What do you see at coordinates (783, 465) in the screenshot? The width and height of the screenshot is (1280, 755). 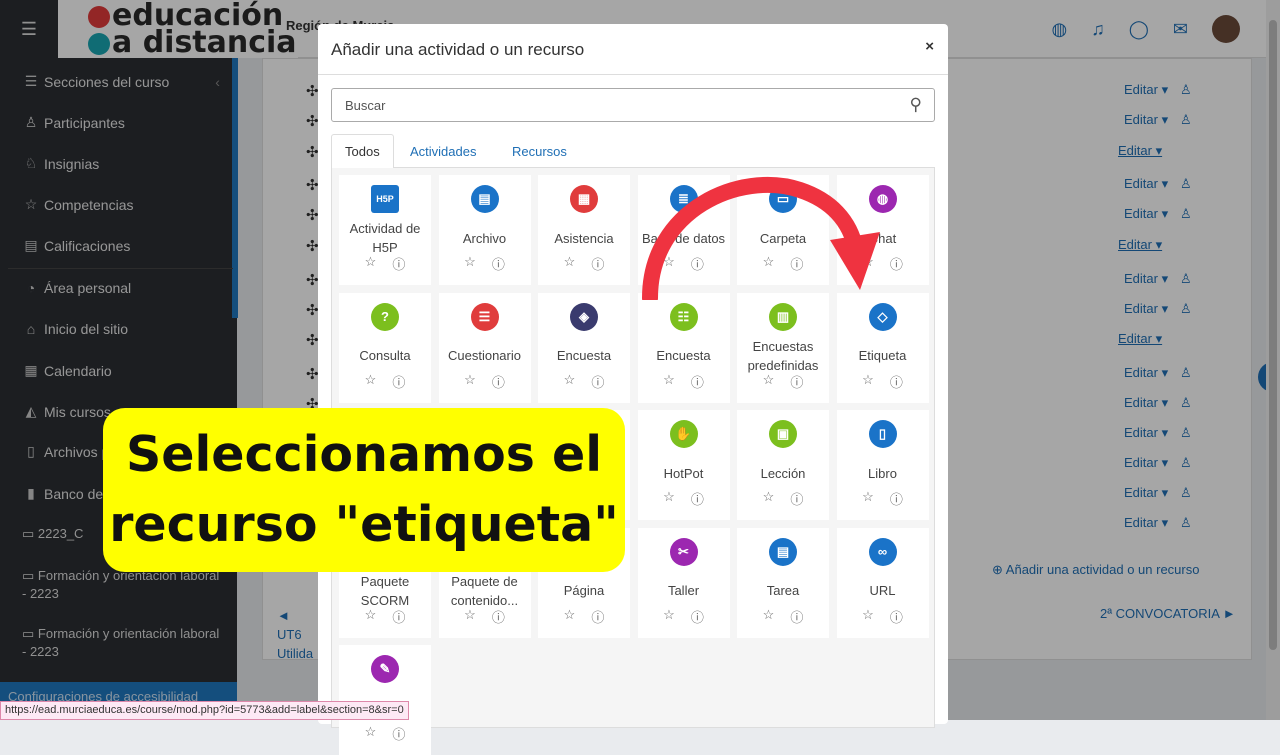 I see `activity-card: ▣ Lección ☆ ⓘ` at bounding box center [783, 465].